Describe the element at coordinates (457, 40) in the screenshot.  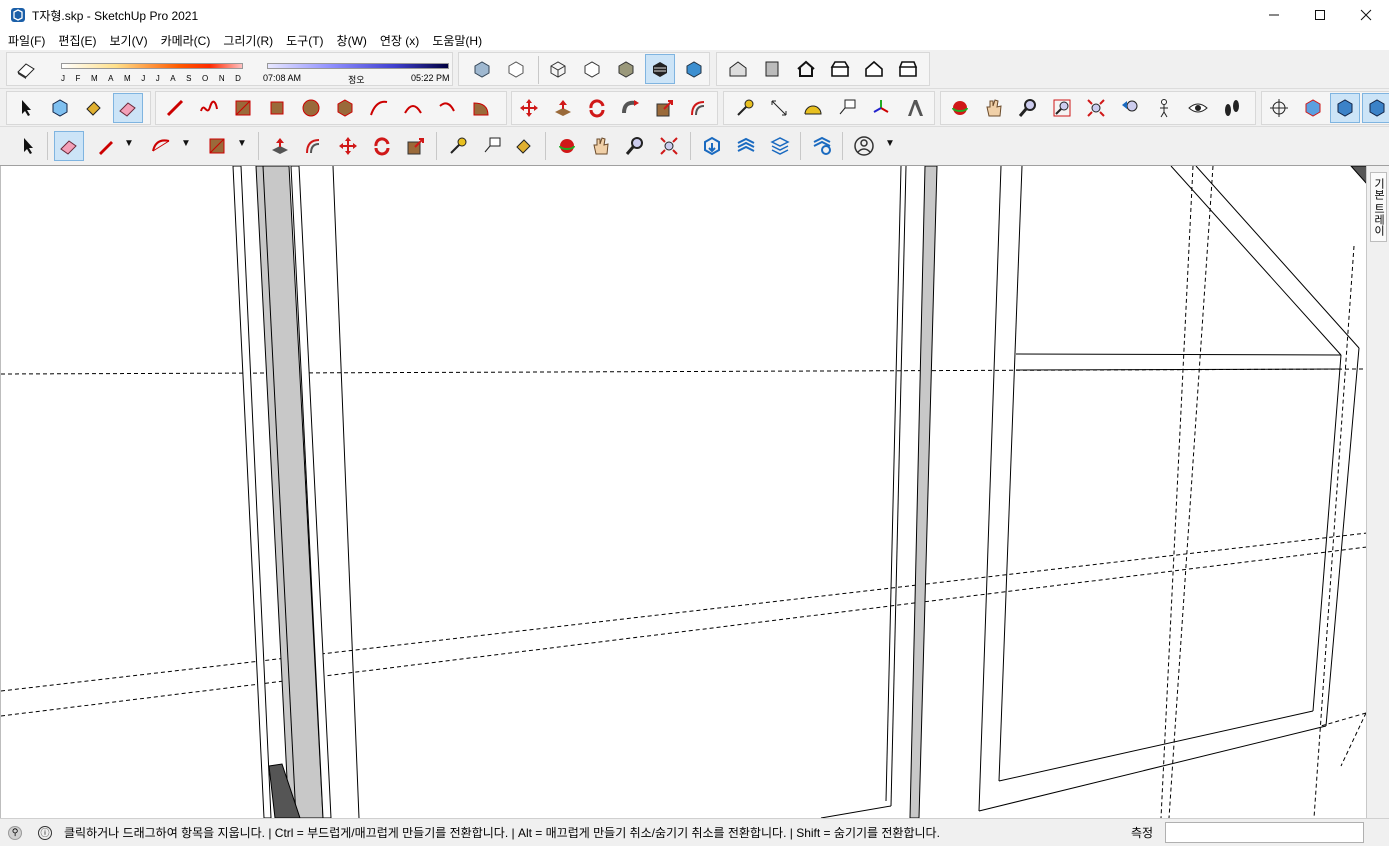
I see `menu-help: 도움말(H)` at that location.